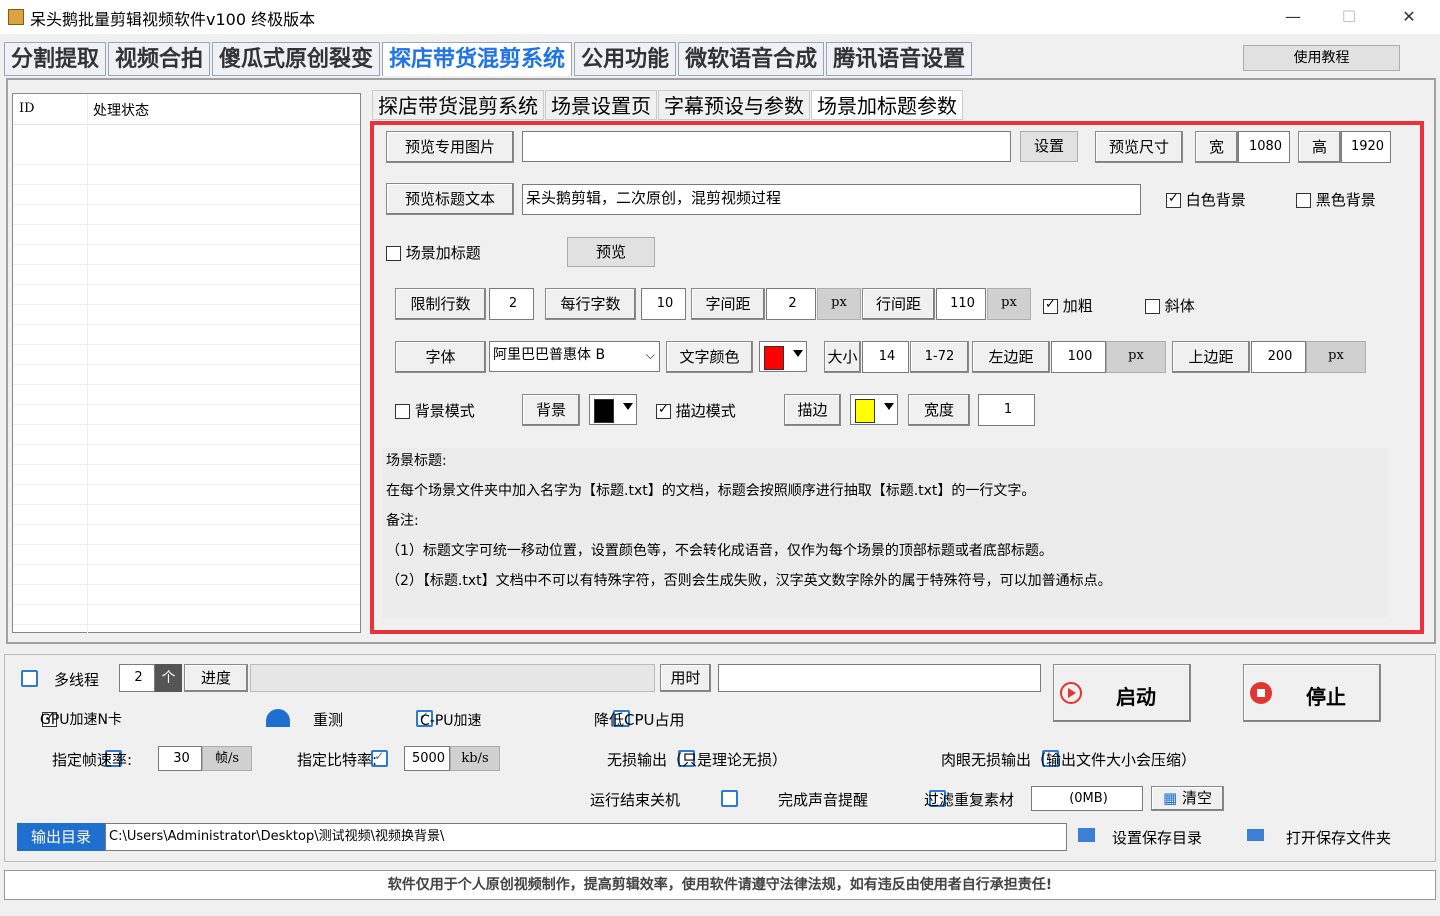 The width and height of the screenshot is (1440, 916). Describe the element at coordinates (879, 678) in the screenshot. I see `time-field` at that location.